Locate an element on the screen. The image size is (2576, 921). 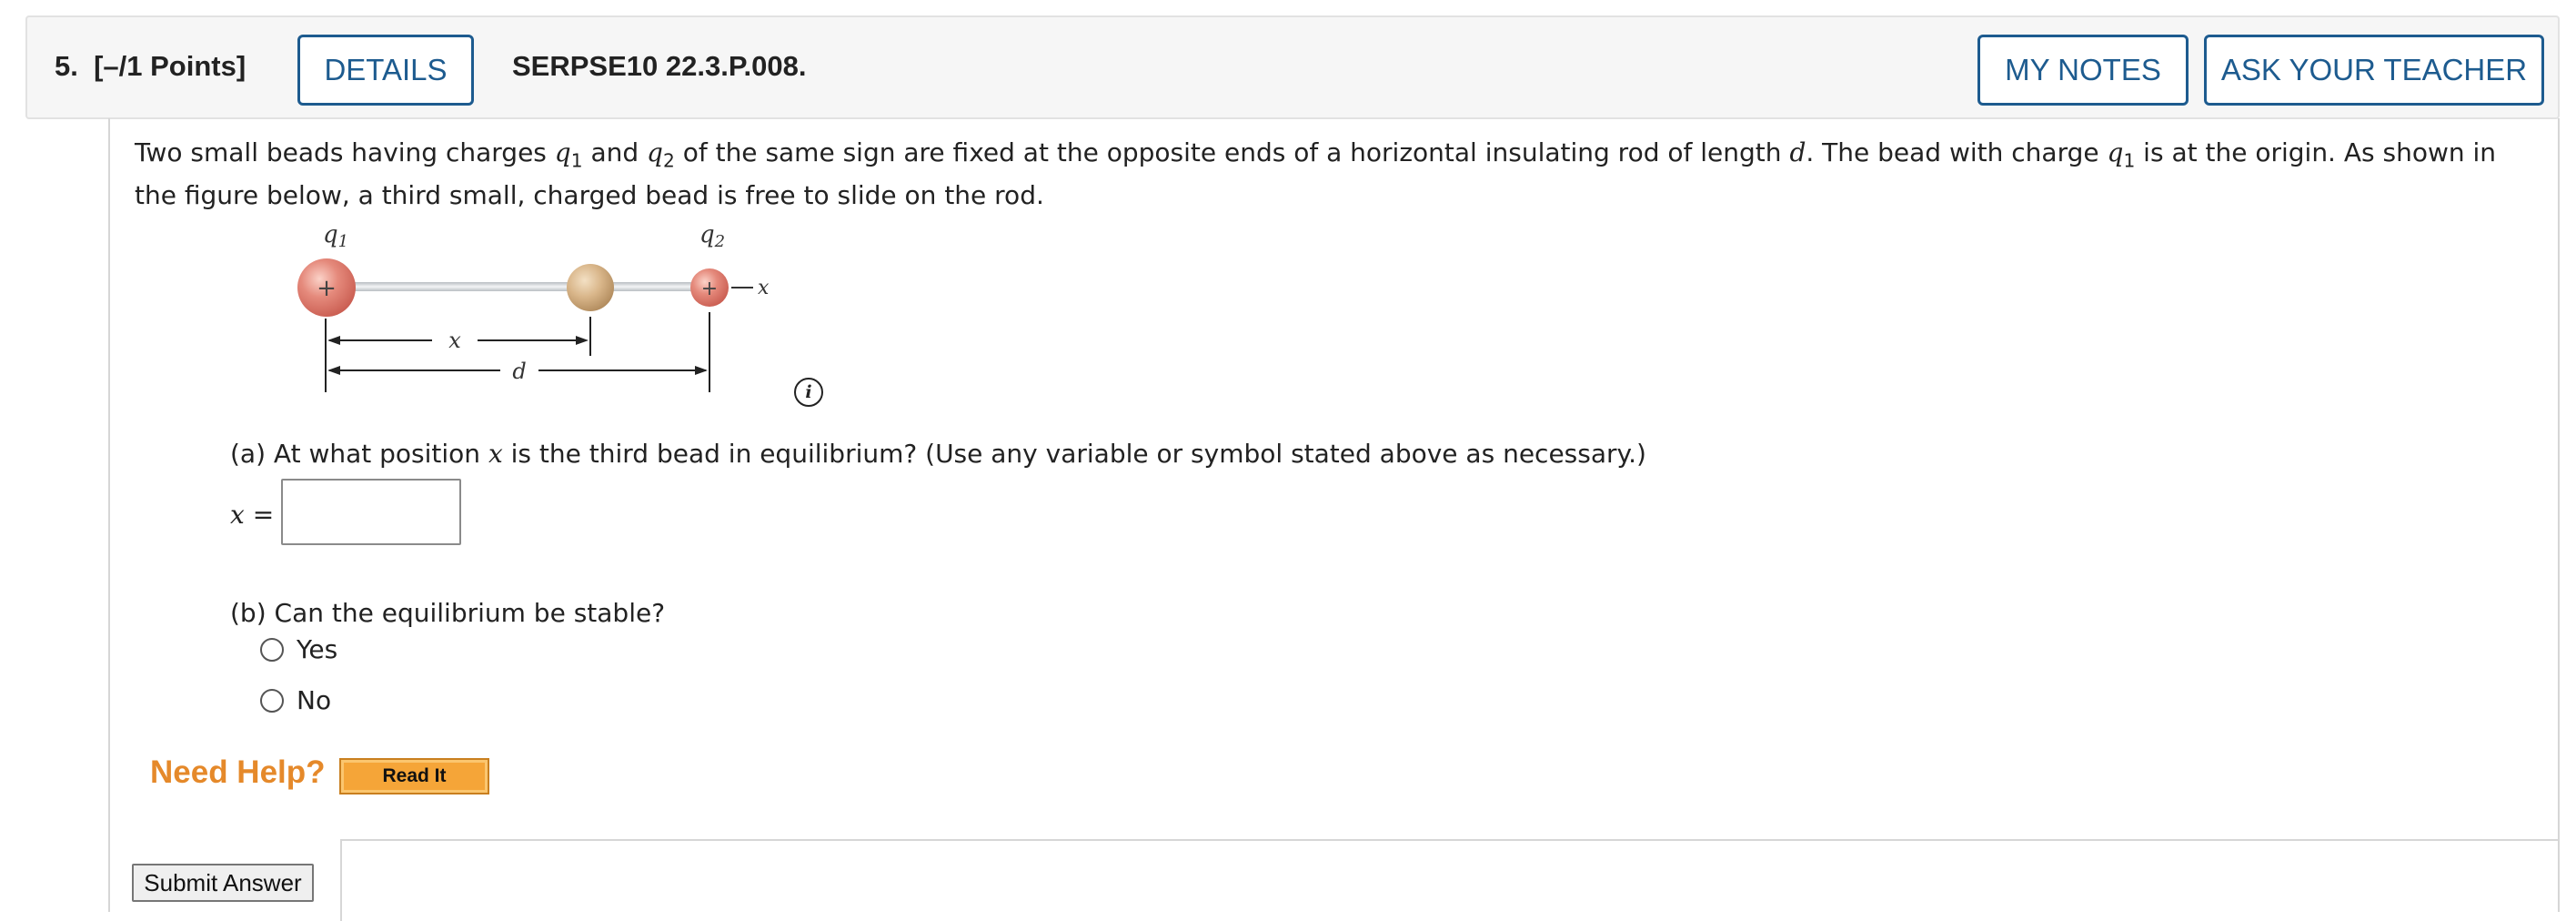
dimension-x-label: x is located at coordinates (454, 340).